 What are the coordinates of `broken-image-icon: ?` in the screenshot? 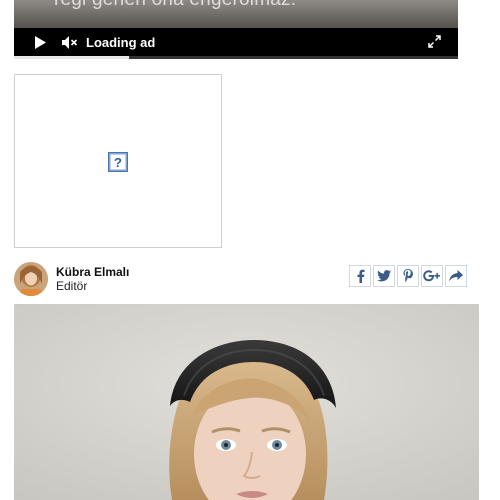 It's located at (118, 162).